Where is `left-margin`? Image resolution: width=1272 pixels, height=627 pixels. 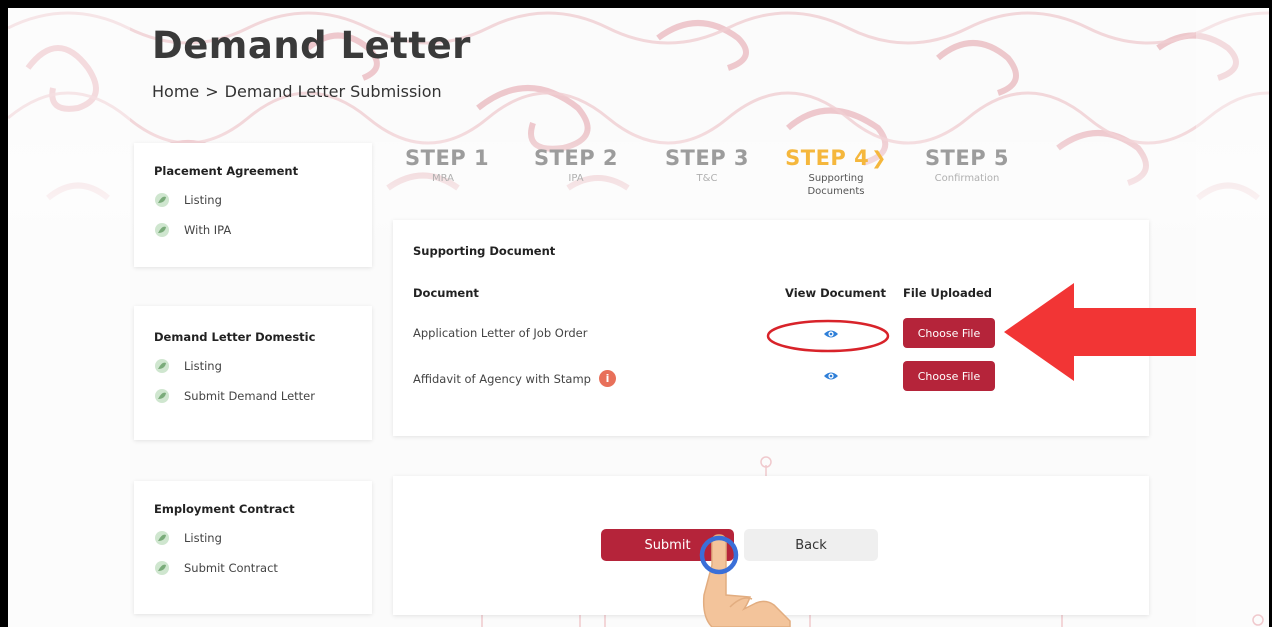 left-margin is located at coordinates (69, 317).